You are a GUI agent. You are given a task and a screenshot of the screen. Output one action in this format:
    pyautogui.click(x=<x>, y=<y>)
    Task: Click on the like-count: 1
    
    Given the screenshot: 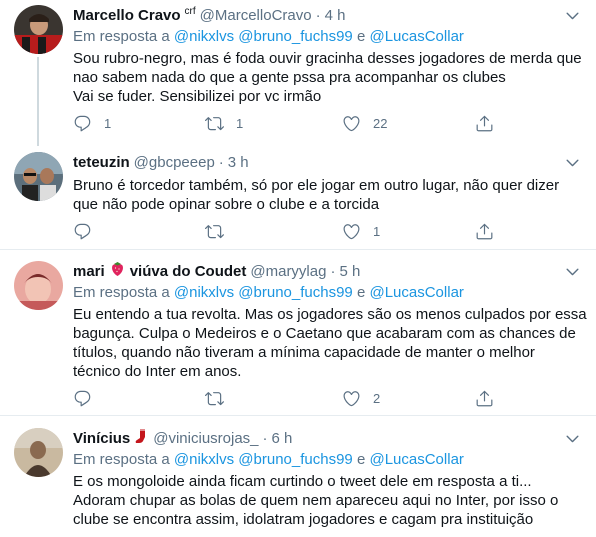 What is the action you would take?
    pyautogui.click(x=377, y=231)
    